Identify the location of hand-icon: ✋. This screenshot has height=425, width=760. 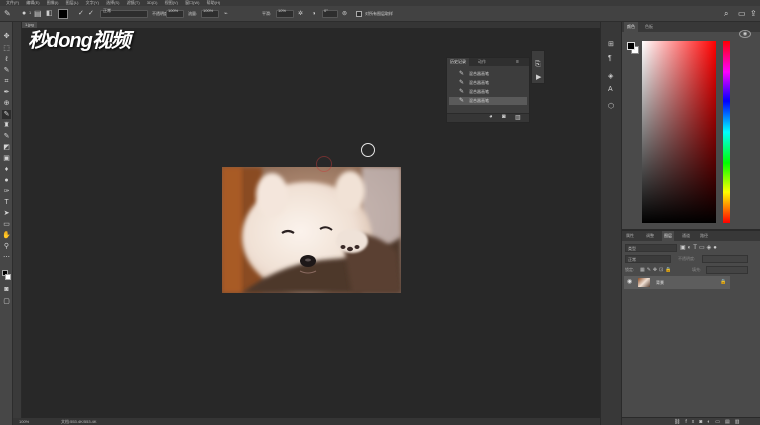
(6, 235).